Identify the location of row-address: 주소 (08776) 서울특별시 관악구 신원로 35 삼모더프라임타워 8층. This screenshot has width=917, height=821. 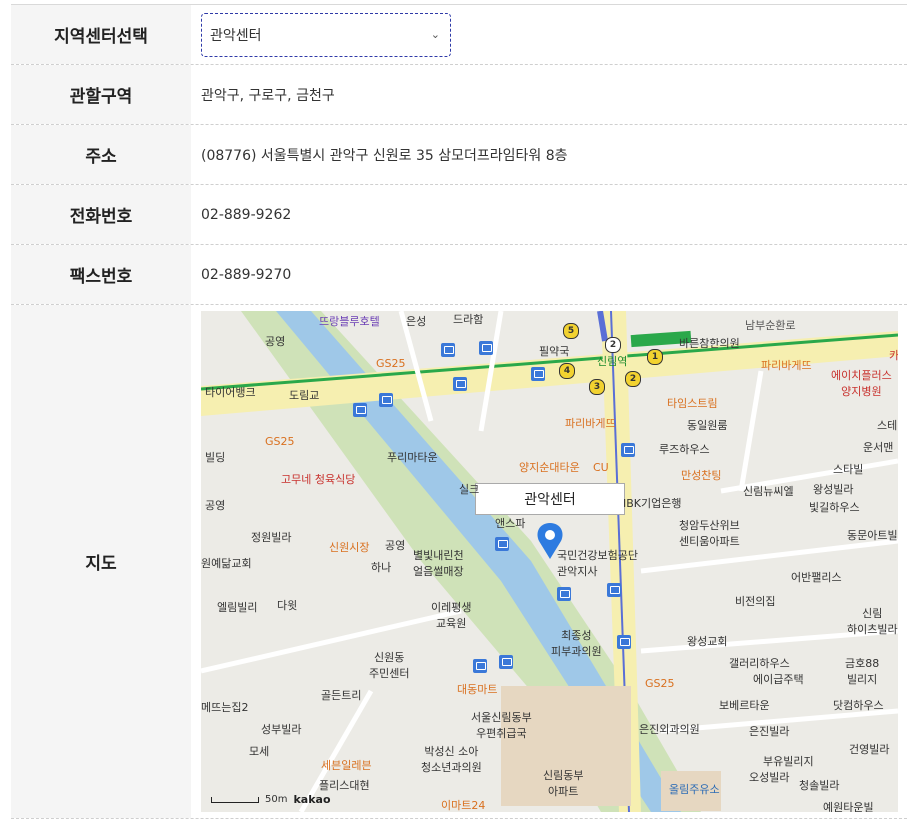
(459, 155).